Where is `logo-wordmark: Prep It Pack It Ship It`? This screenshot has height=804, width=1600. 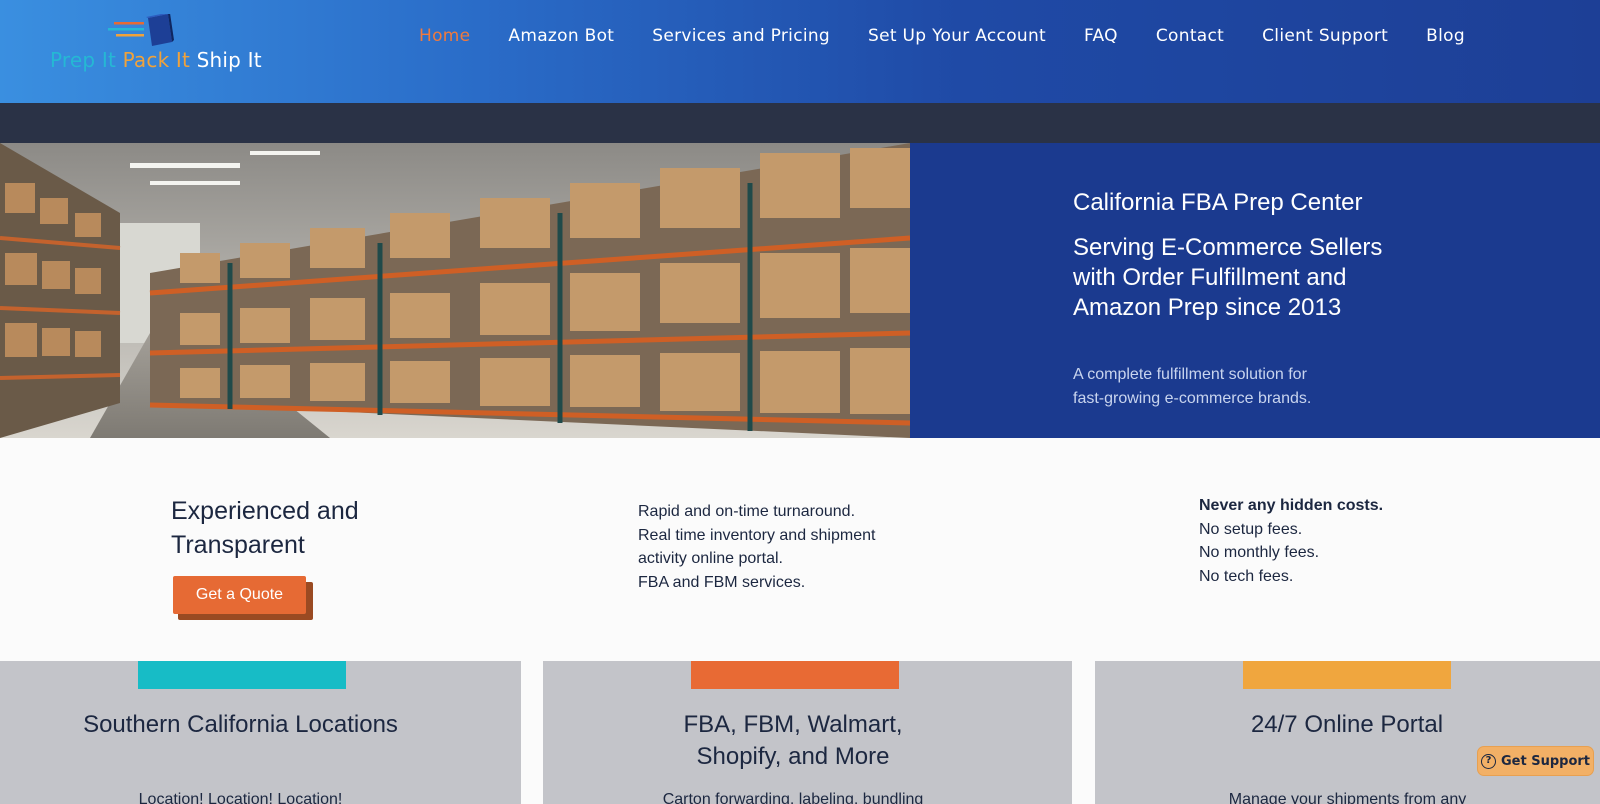
logo-wordmark: Prep It Pack It Ship It is located at coordinates (156, 60).